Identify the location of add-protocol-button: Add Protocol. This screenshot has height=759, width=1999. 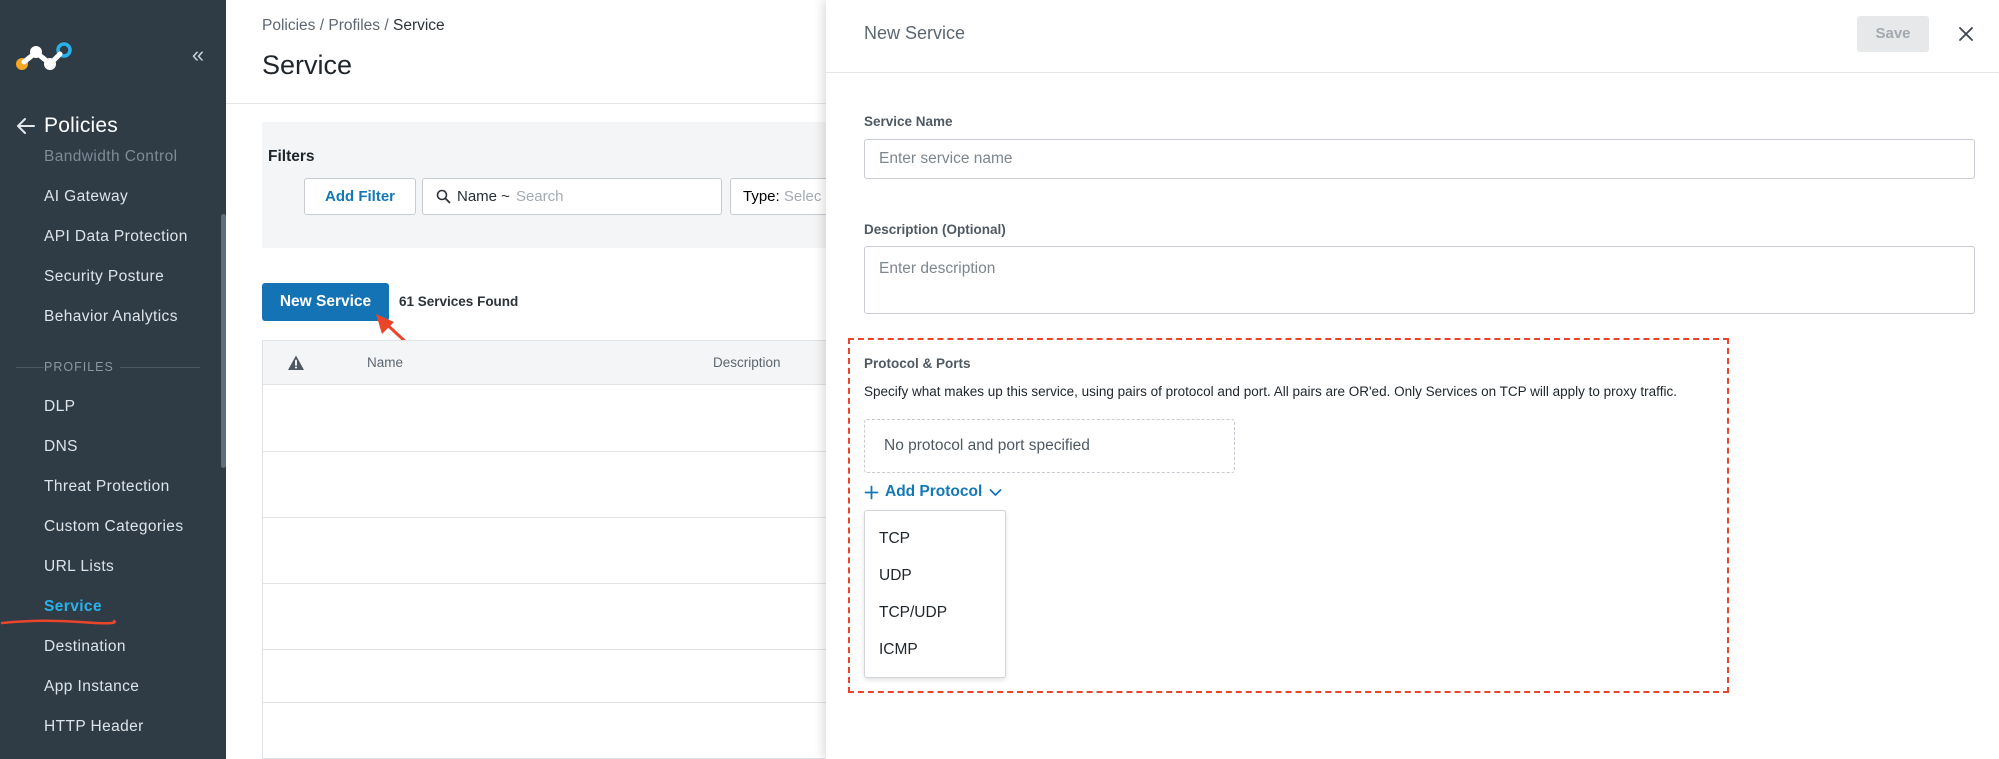
(933, 492).